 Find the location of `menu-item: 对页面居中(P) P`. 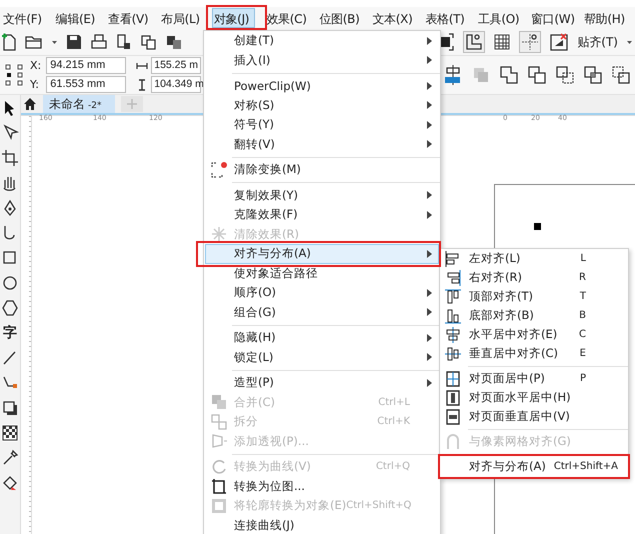

menu-item: 对页面居中(P) P is located at coordinates (534, 378).